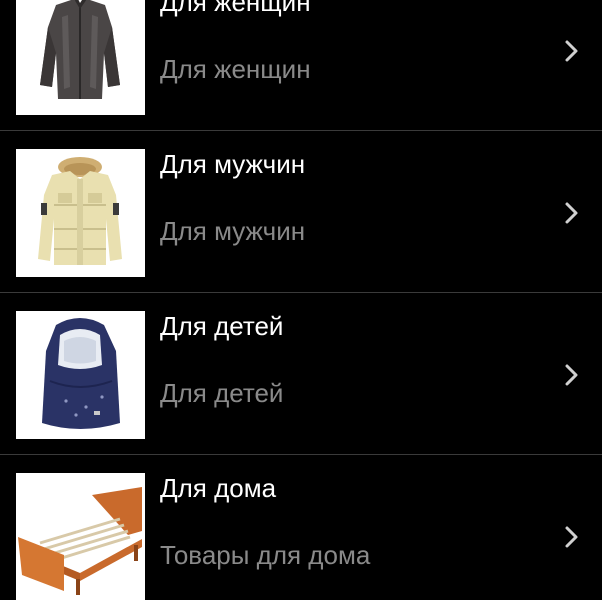 The height and width of the screenshot is (600, 602). What do you see at coordinates (80, 375) in the screenshot?
I see `baby-sleeping-bag-image` at bounding box center [80, 375].